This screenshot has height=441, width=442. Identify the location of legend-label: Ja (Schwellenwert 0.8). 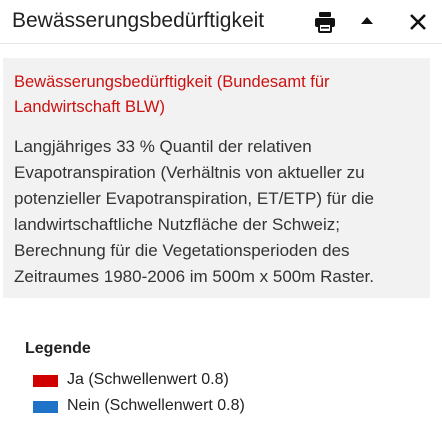
(148, 379).